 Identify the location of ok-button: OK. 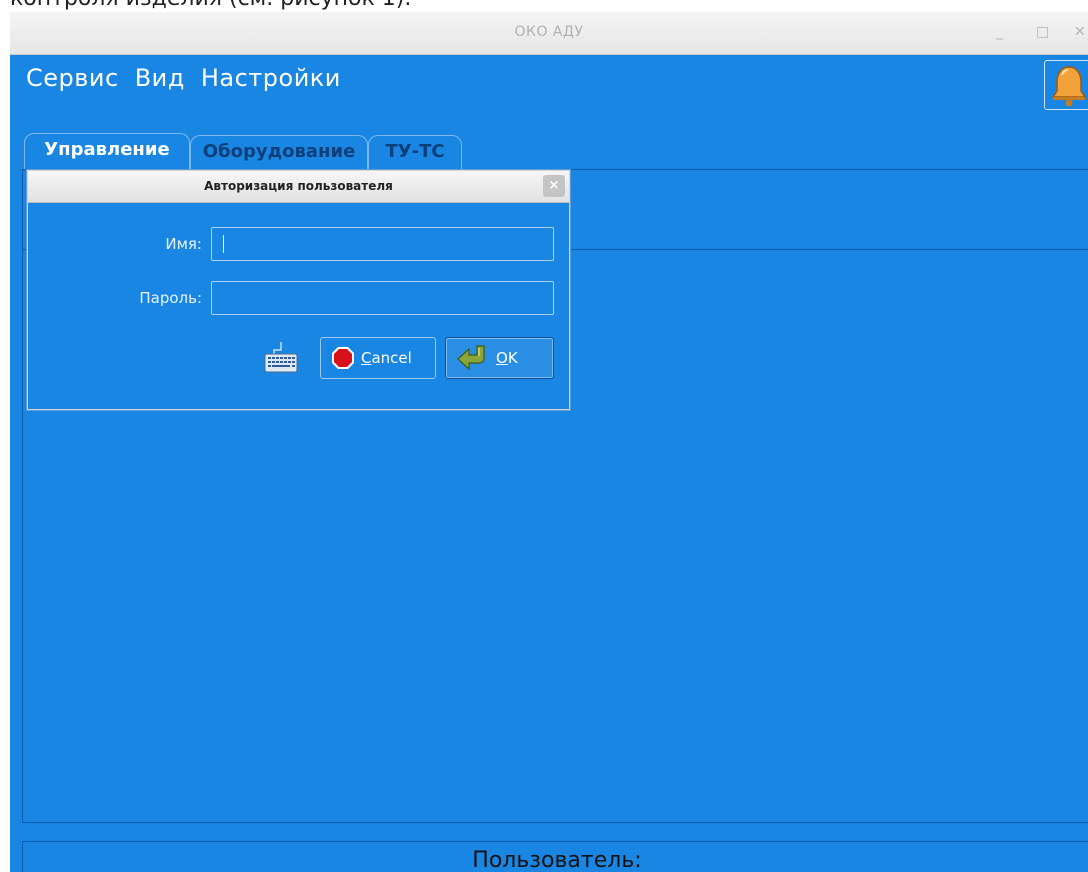
(499, 358).